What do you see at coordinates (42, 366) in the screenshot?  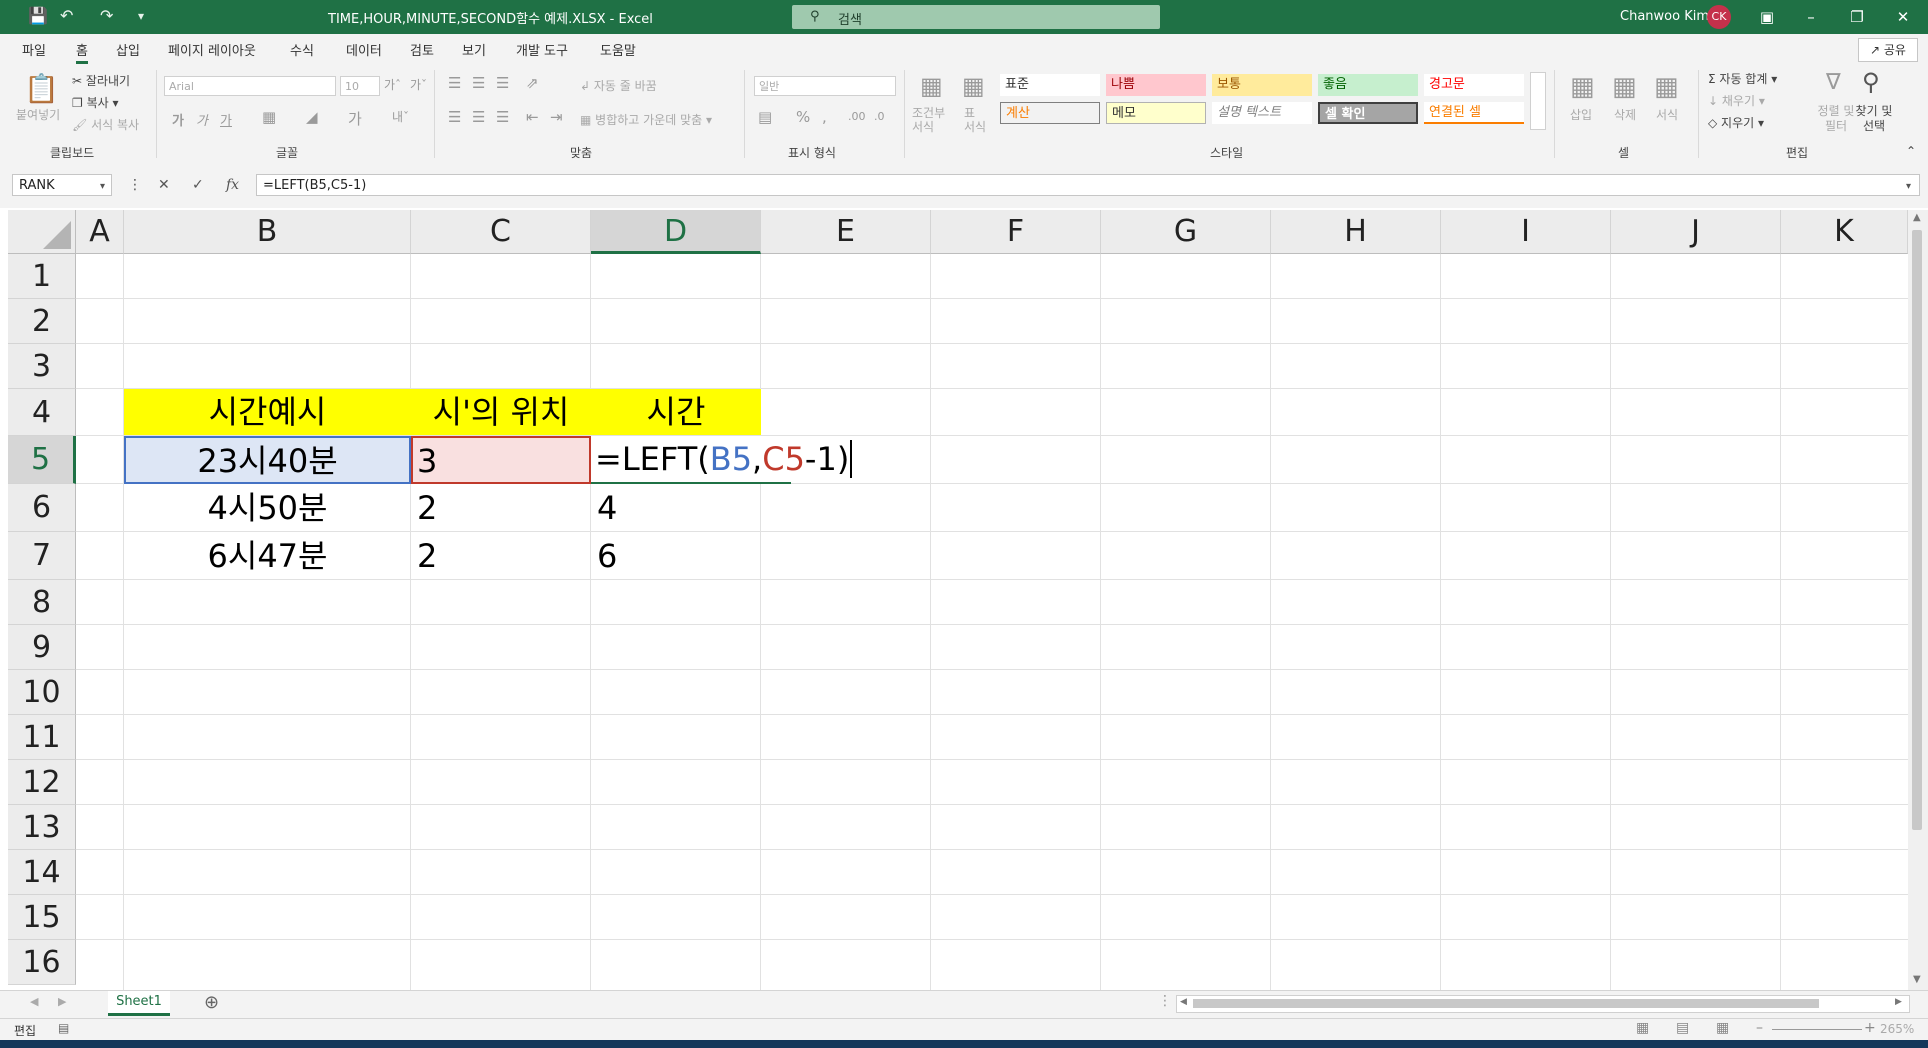 I see `row-header-3: 3` at bounding box center [42, 366].